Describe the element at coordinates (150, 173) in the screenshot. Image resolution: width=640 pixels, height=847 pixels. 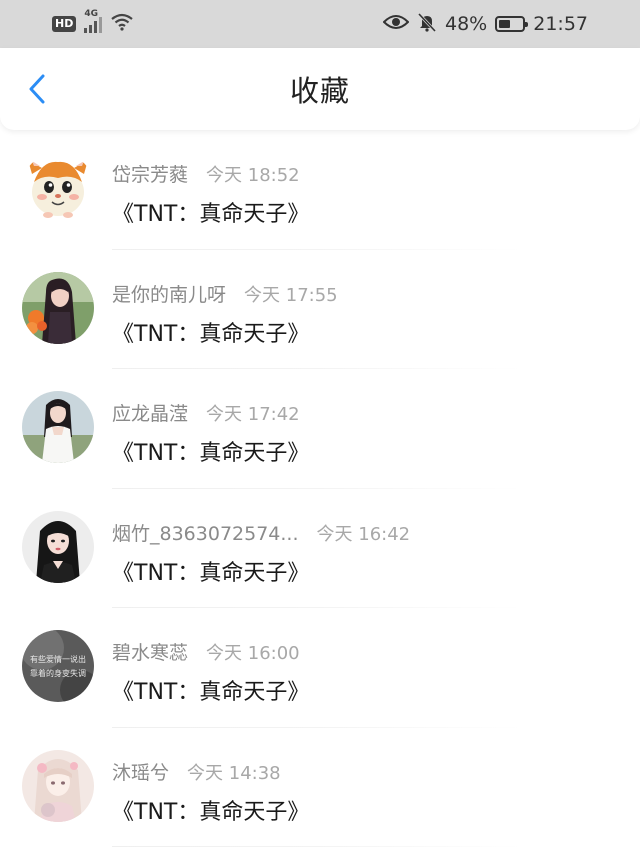
I see `nickname: 岱宗芳蕤` at that location.